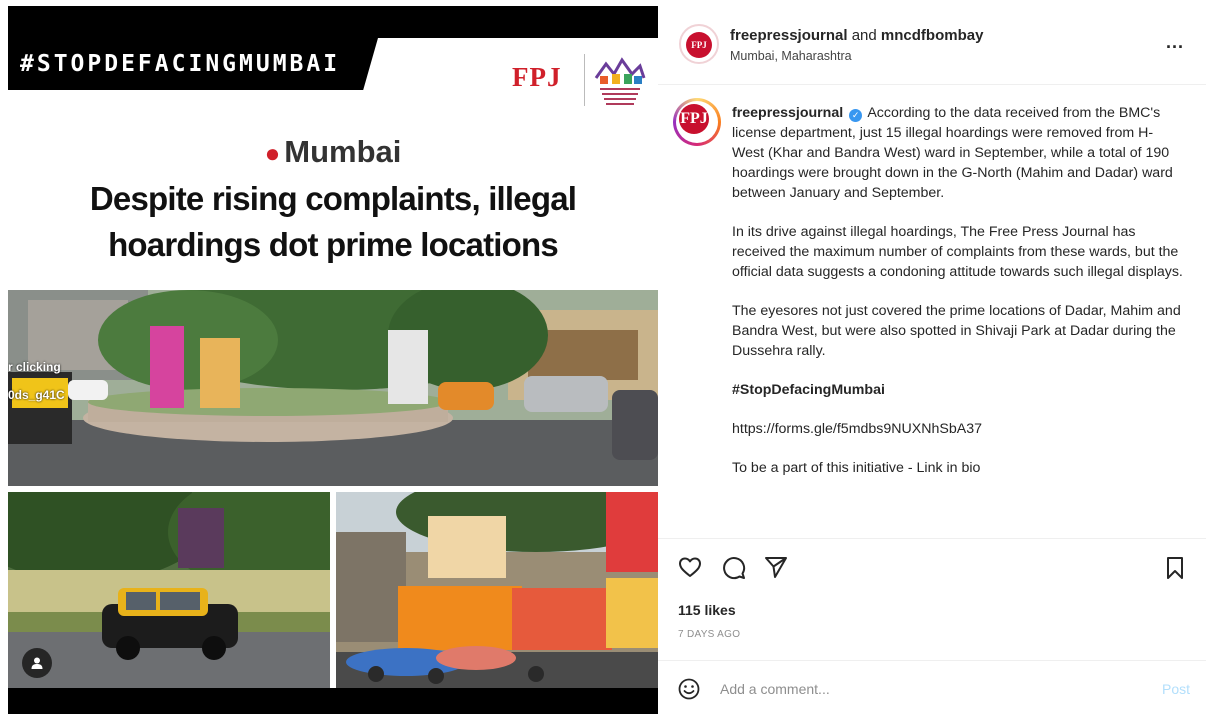 The image size is (1206, 715). Describe the element at coordinates (932, 599) in the screenshot. I see `post-actions: 115 likes 7 DAYS AGO` at that location.